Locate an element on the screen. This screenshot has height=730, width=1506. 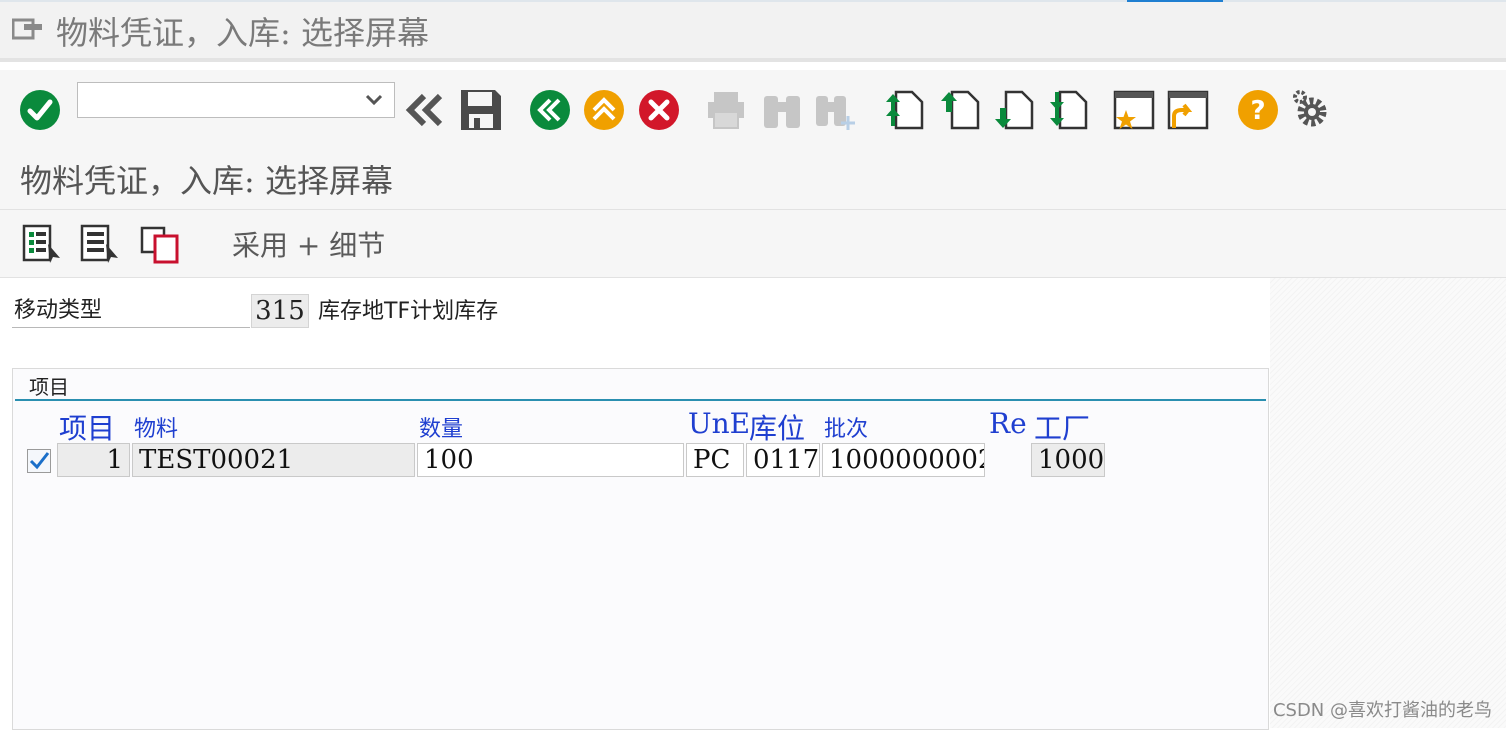
window-menu-icon is located at coordinates (28, 29).